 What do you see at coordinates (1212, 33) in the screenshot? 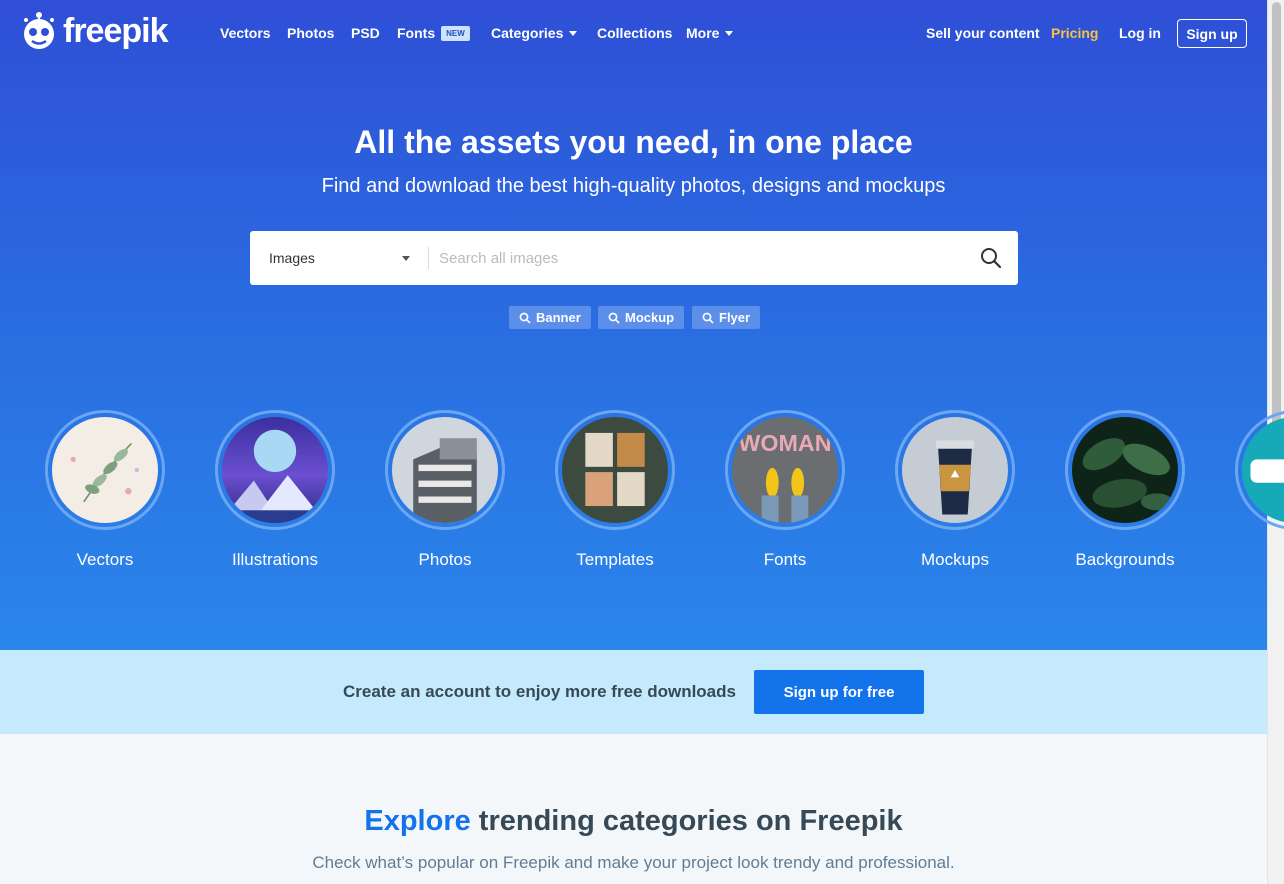
I see `signup-button: Sign up` at bounding box center [1212, 33].